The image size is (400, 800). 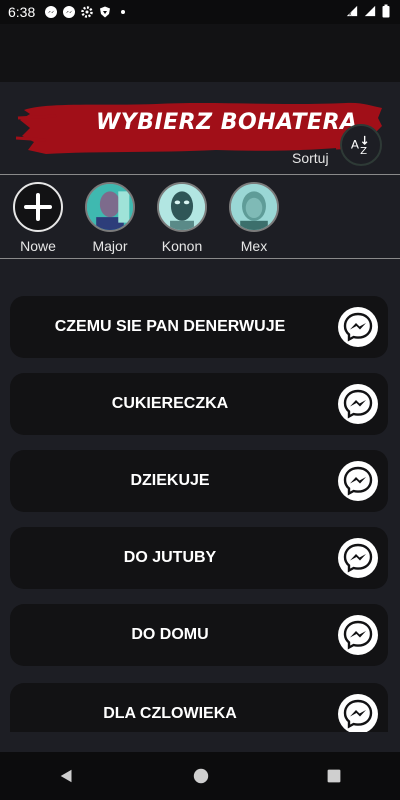 I want to click on gear-icon, so click(x=87, y=12).